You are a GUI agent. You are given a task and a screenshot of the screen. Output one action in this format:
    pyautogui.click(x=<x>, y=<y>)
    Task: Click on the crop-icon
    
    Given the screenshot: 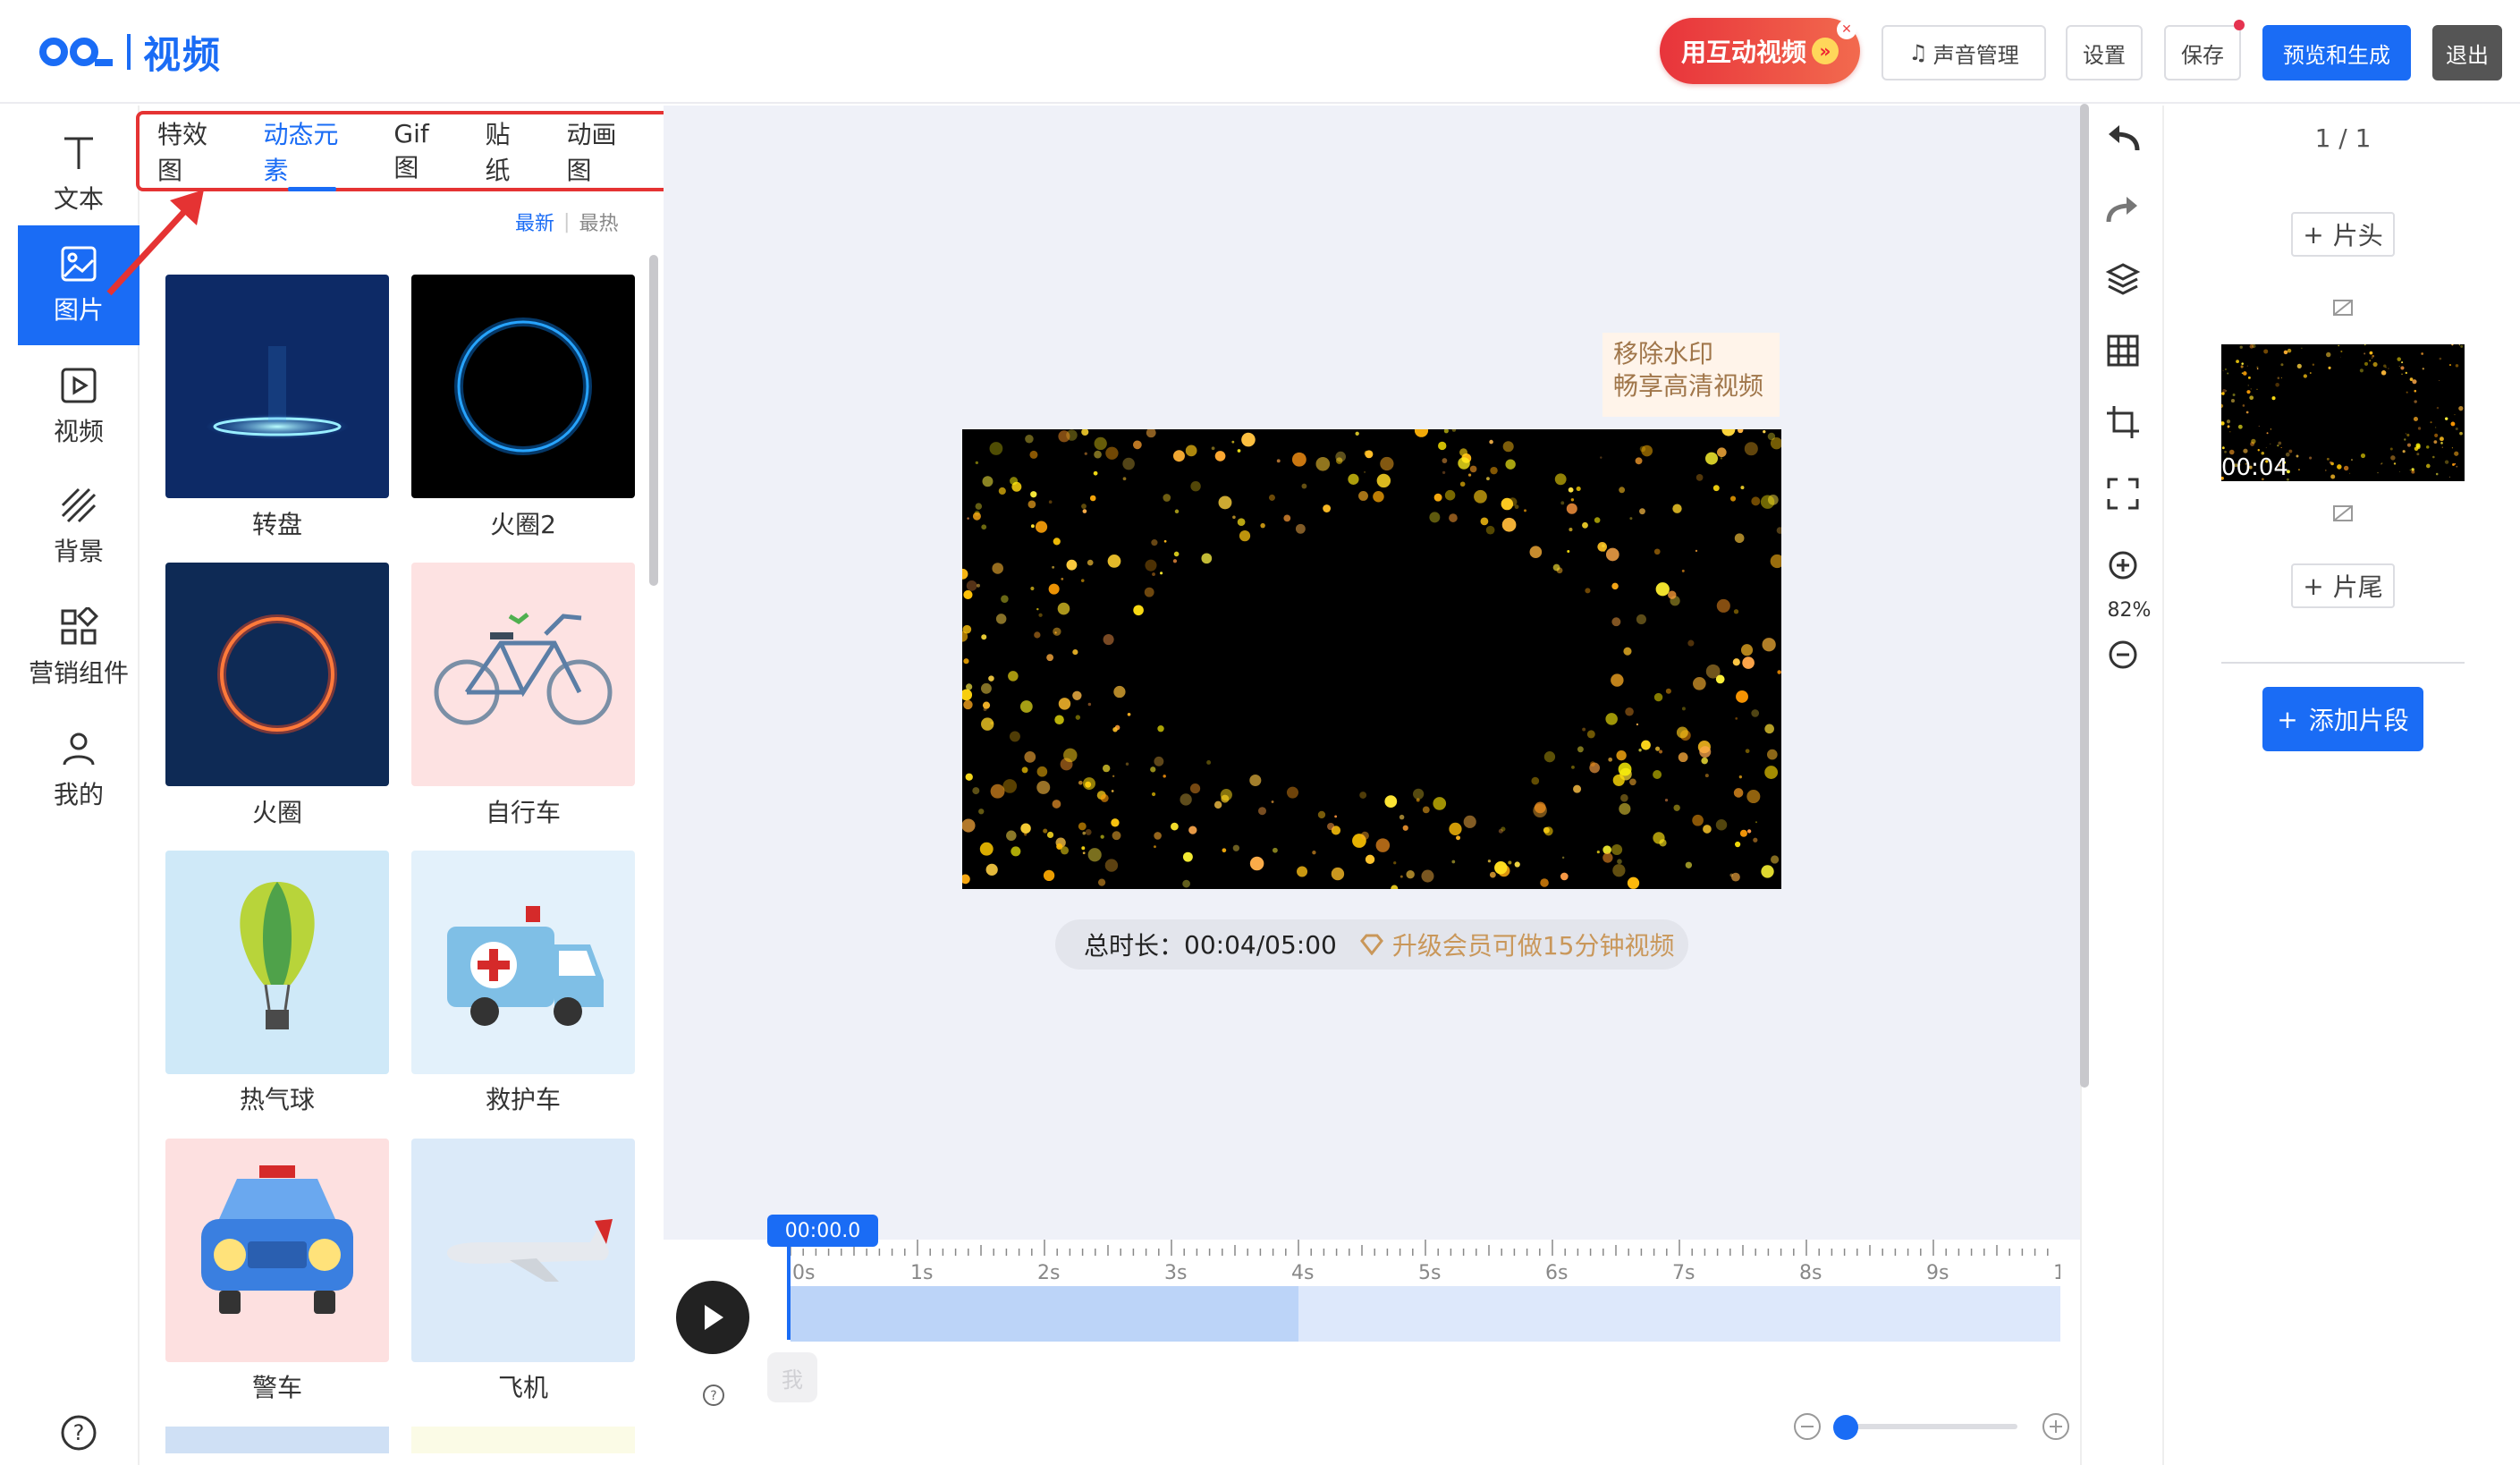 What is the action you would take?
    pyautogui.click(x=2123, y=422)
    